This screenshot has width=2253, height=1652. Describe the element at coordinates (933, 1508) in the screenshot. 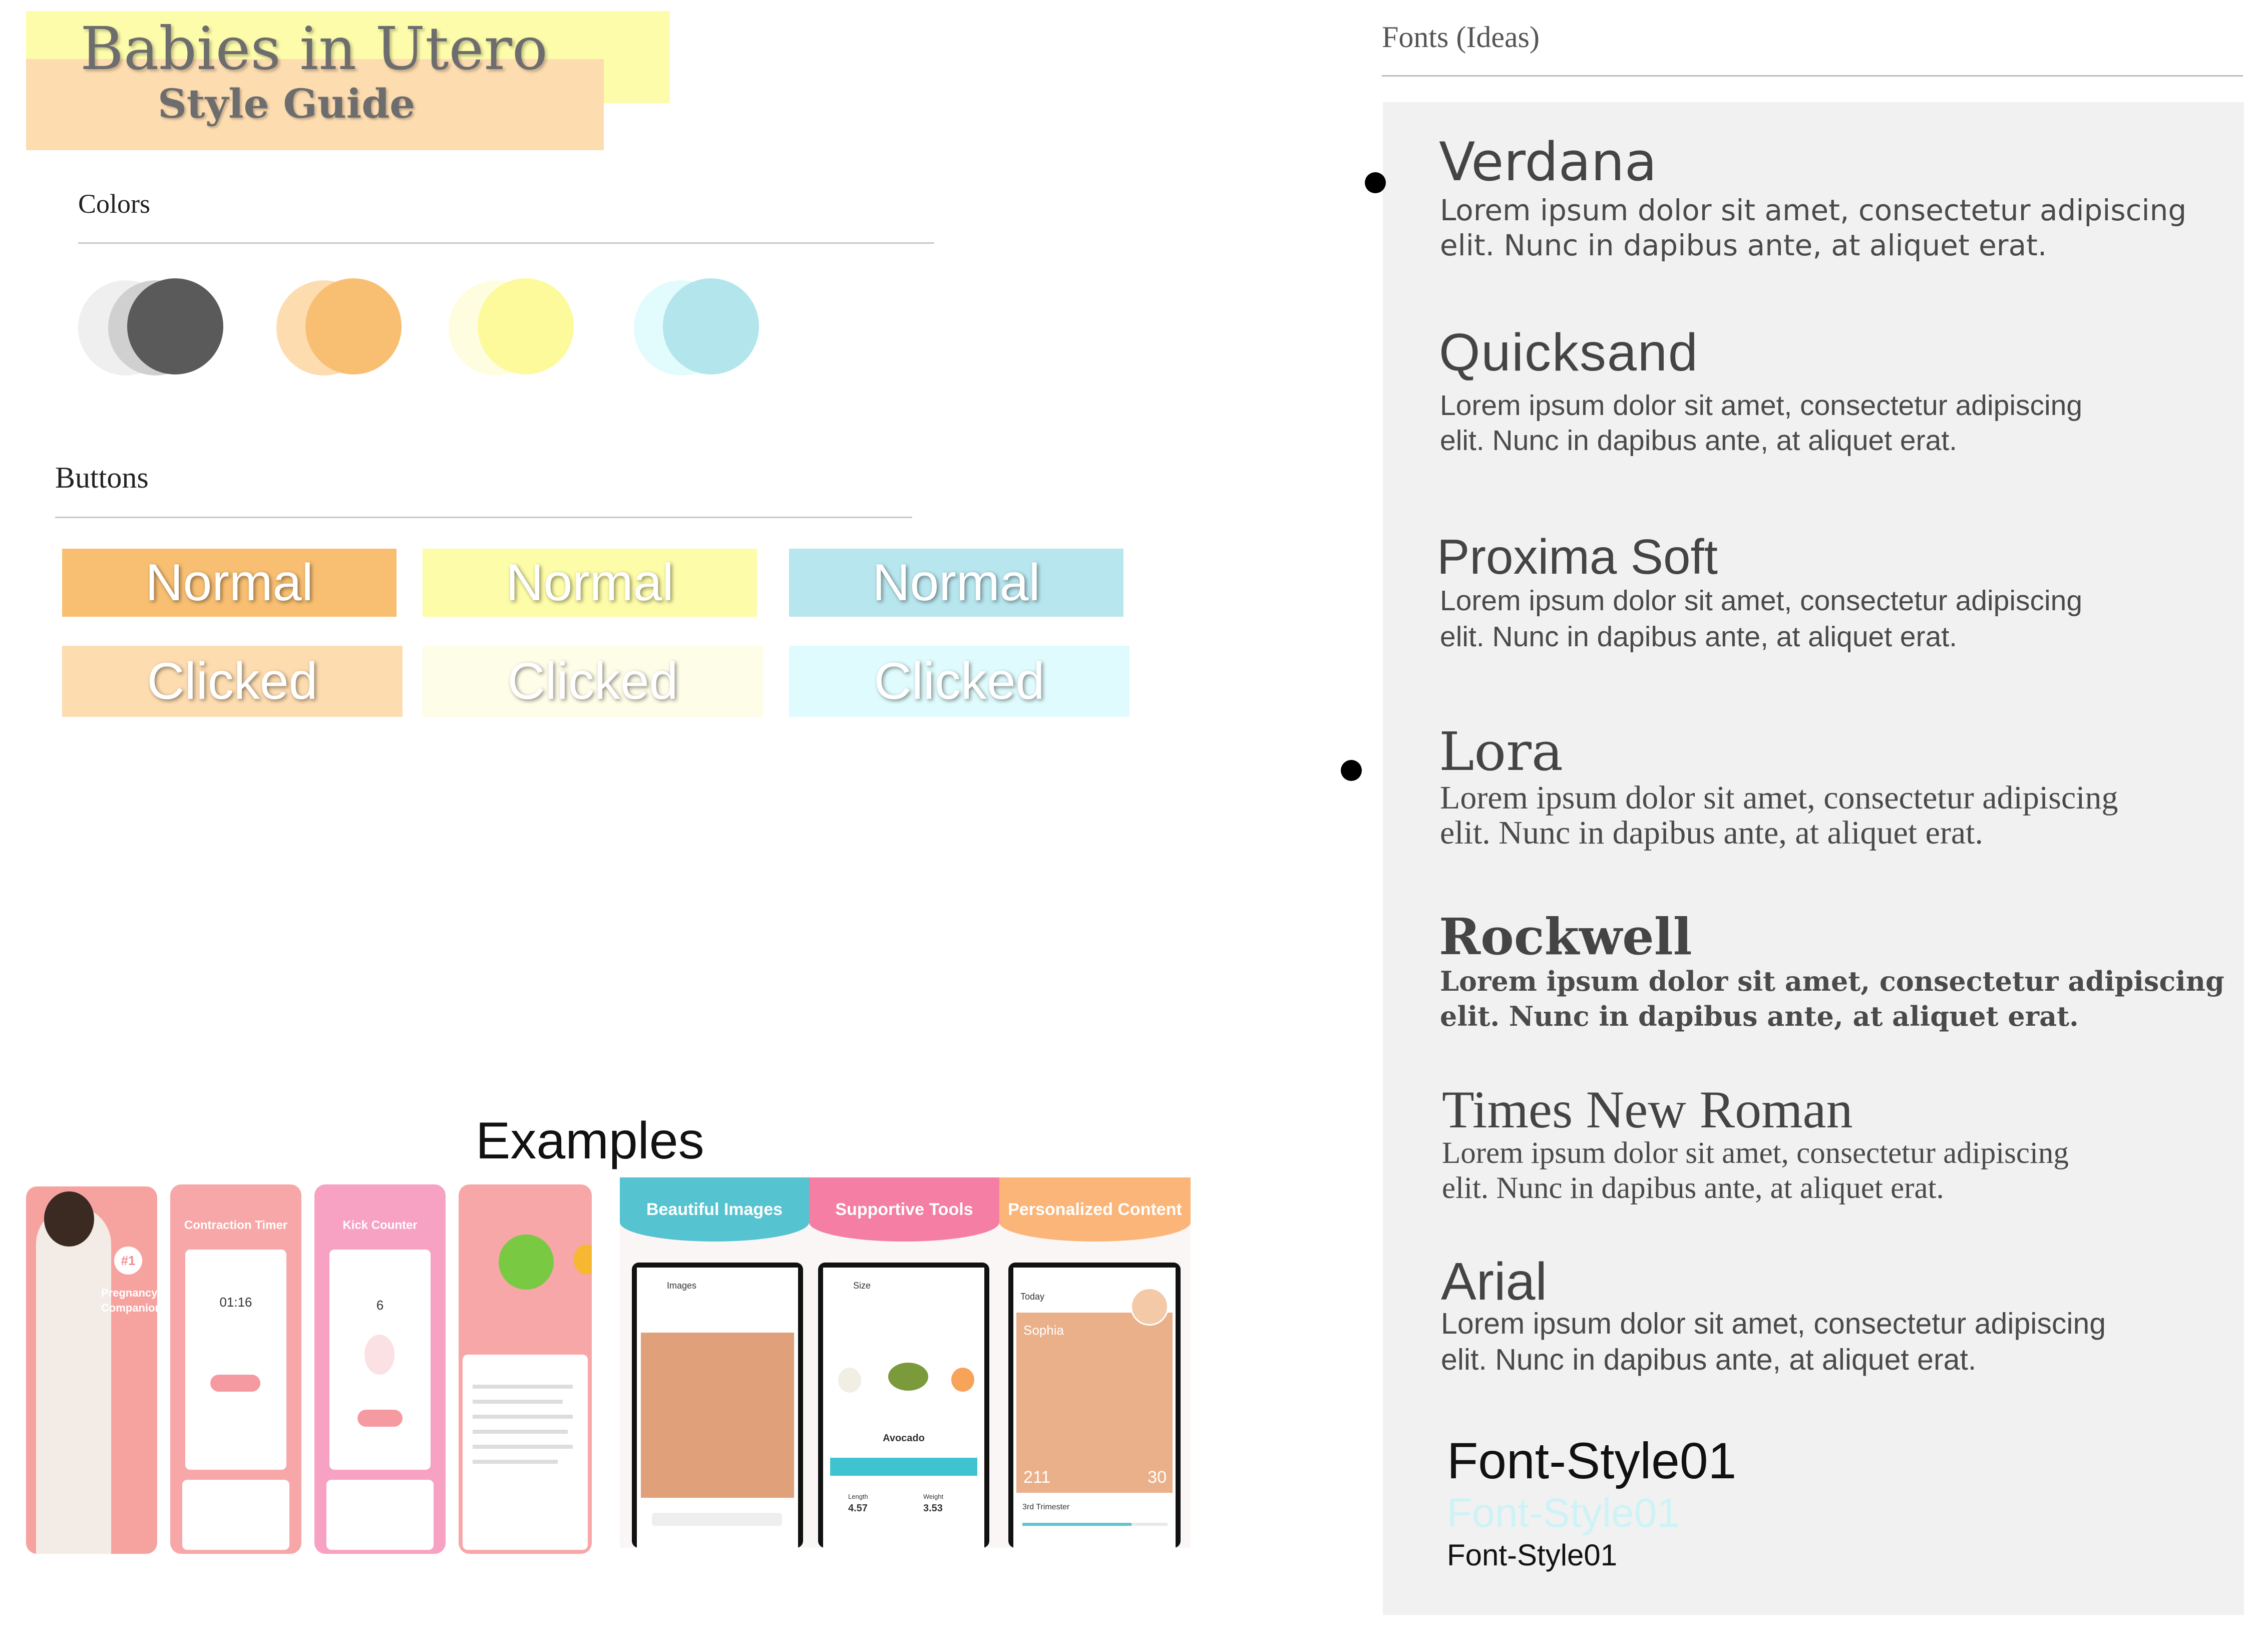

I see `weight-value: 3.53` at that location.